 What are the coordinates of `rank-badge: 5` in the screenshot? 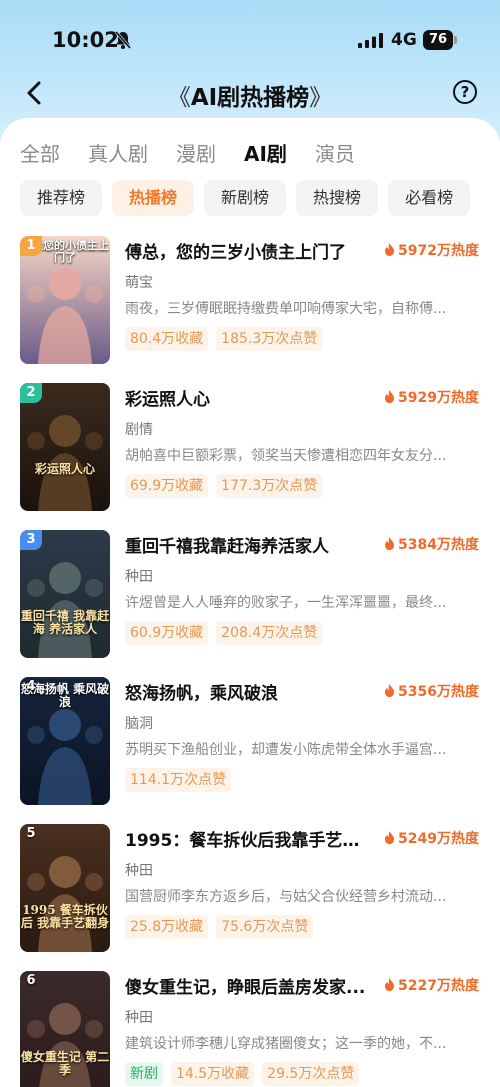 It's located at (31, 833).